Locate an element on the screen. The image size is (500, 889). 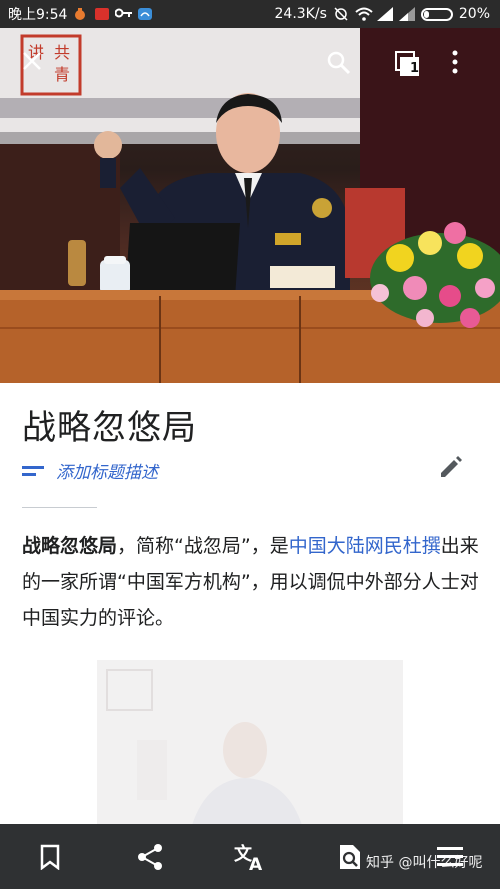
find-in-page-icon is located at coordinates (350, 856).